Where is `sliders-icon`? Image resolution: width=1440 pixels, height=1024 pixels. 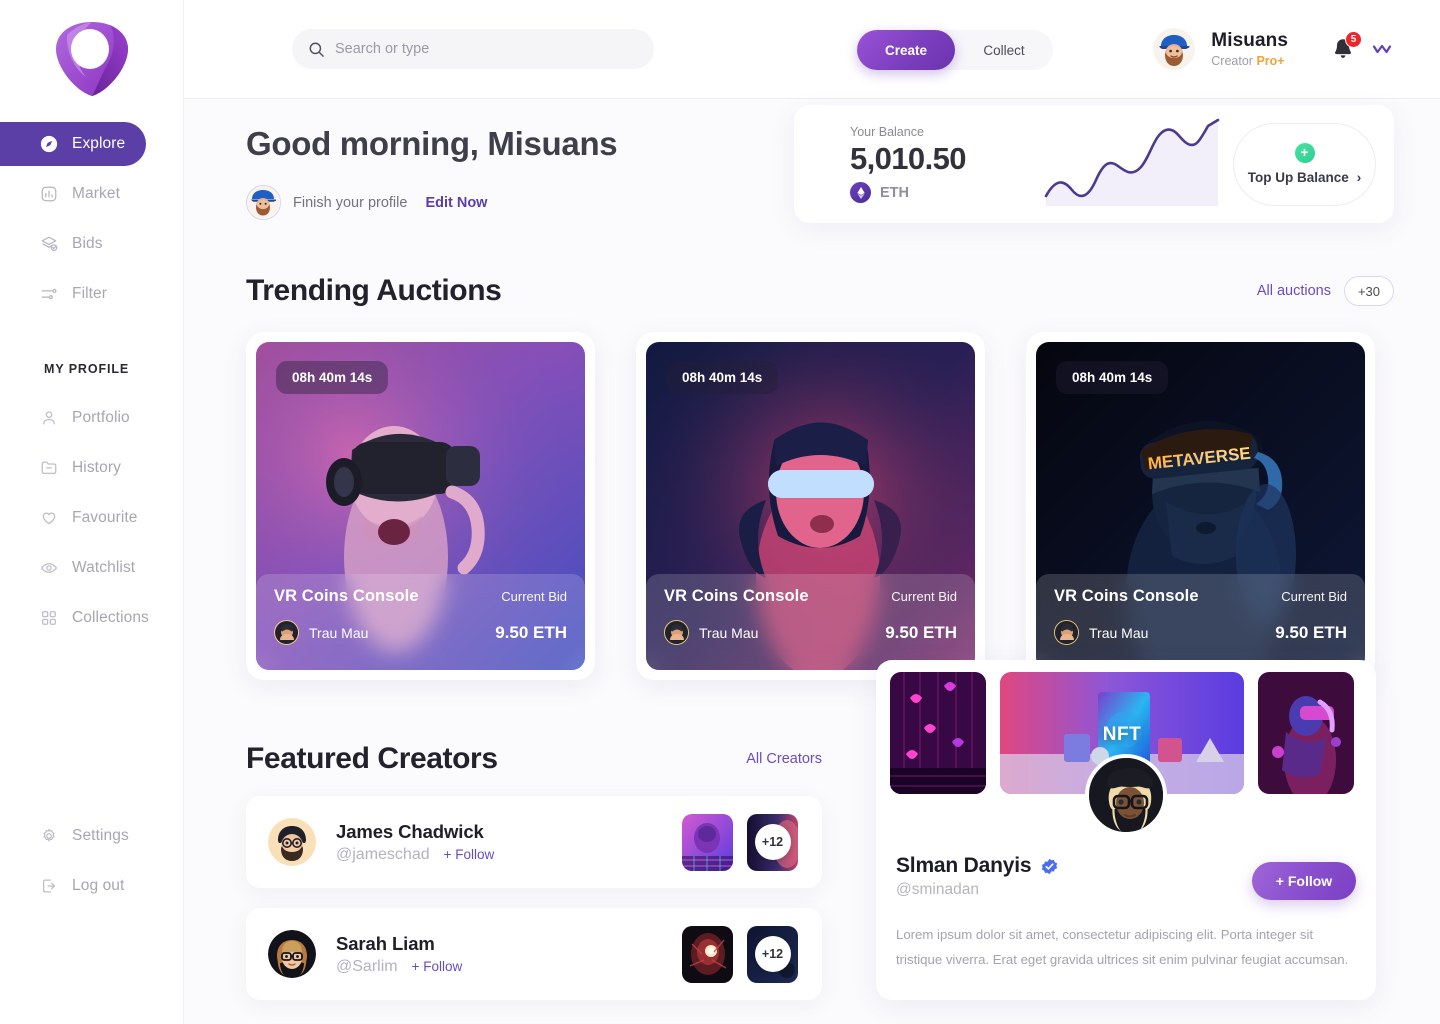
sliders-icon is located at coordinates (49, 294).